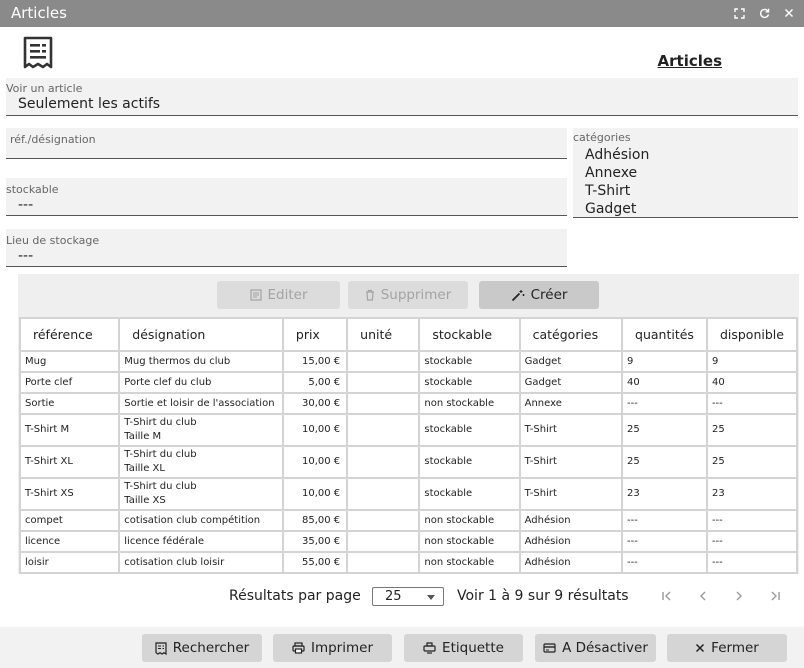  Describe the element at coordinates (69, 361) in the screenshot. I see `cell-reference: Mug` at that location.